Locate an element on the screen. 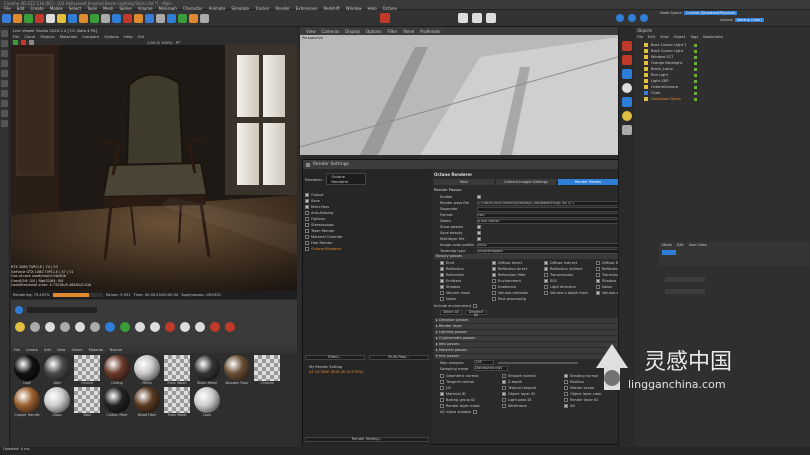 This screenshot has width=810, height=455. viewport-layout-icon is located at coordinates (463, 18).